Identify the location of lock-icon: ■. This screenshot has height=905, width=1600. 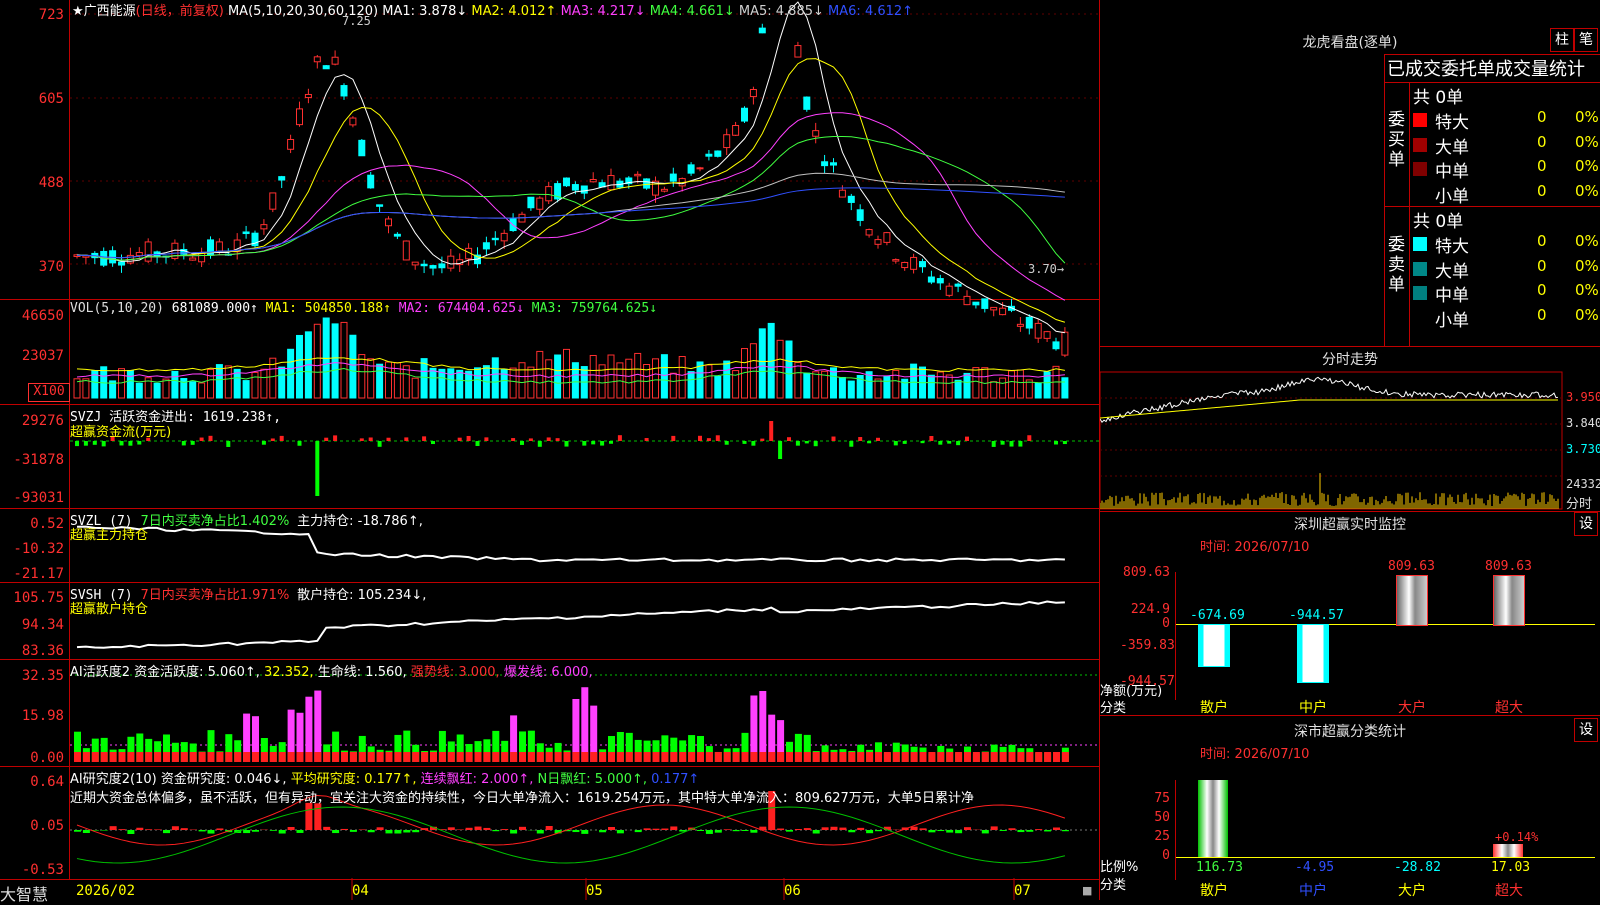
(1087, 890).